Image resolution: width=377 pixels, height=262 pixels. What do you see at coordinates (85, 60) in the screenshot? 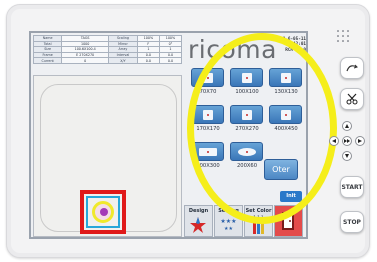
I see `info-table-cell: 0` at bounding box center [85, 60].